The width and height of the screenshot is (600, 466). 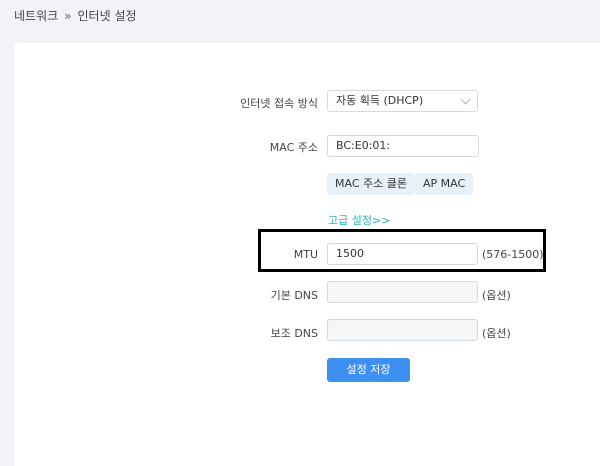 What do you see at coordinates (496, 333) in the screenshot?
I see `secondary-dns-hint: (옵션)` at bounding box center [496, 333].